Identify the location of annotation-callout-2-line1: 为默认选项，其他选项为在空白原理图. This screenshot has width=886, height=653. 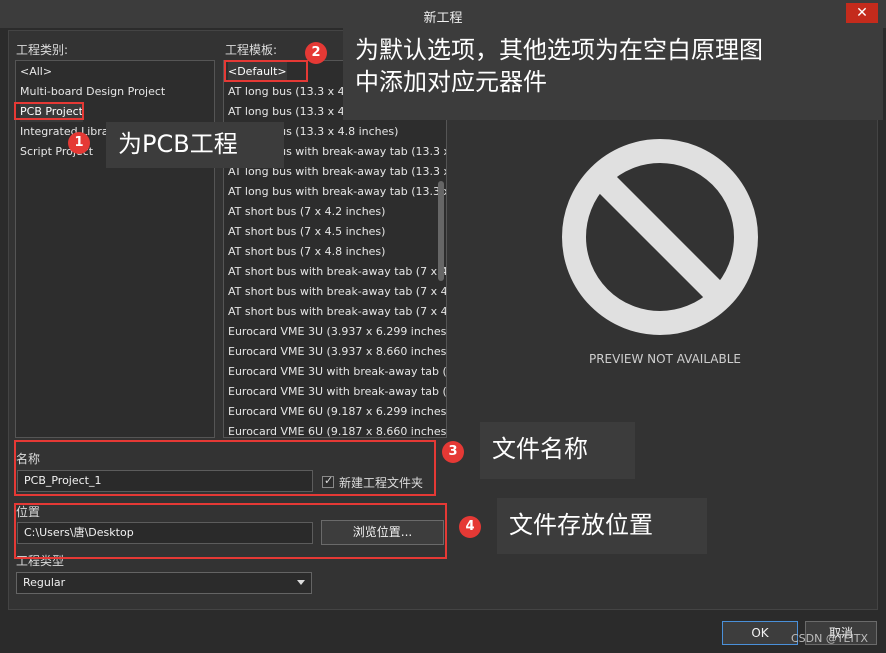
(559, 50).